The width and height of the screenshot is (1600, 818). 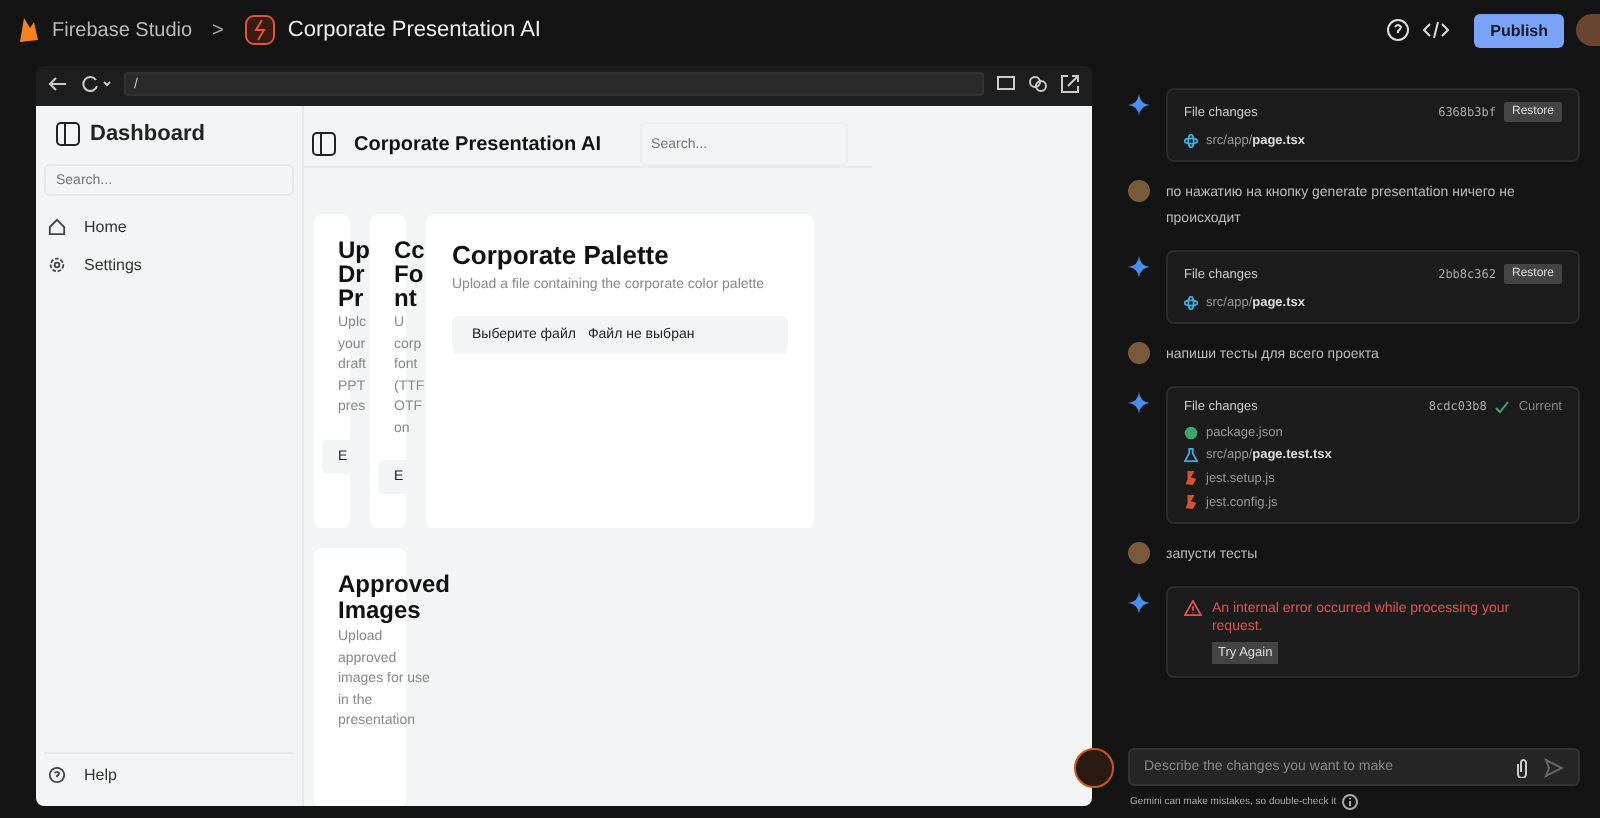 What do you see at coordinates (1191, 433) in the screenshot?
I see `package-icon` at bounding box center [1191, 433].